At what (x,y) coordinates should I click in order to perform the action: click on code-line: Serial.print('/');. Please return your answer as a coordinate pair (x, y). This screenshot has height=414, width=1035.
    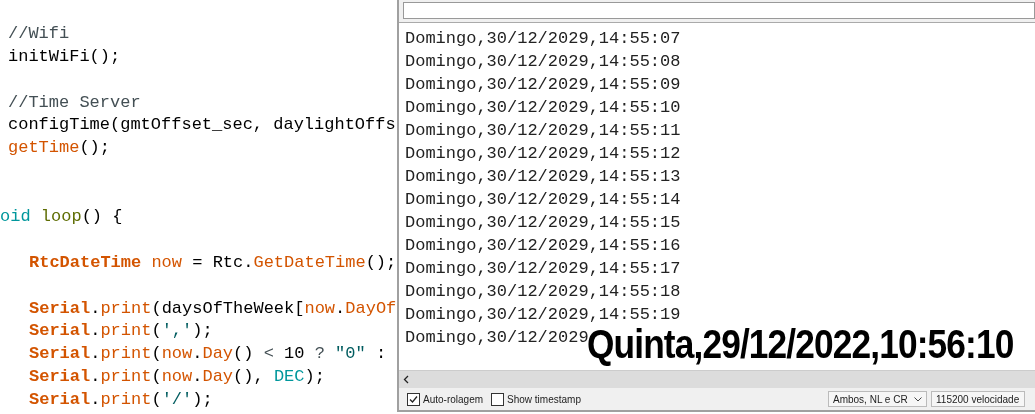
    Looking at the image, I should click on (121, 400).